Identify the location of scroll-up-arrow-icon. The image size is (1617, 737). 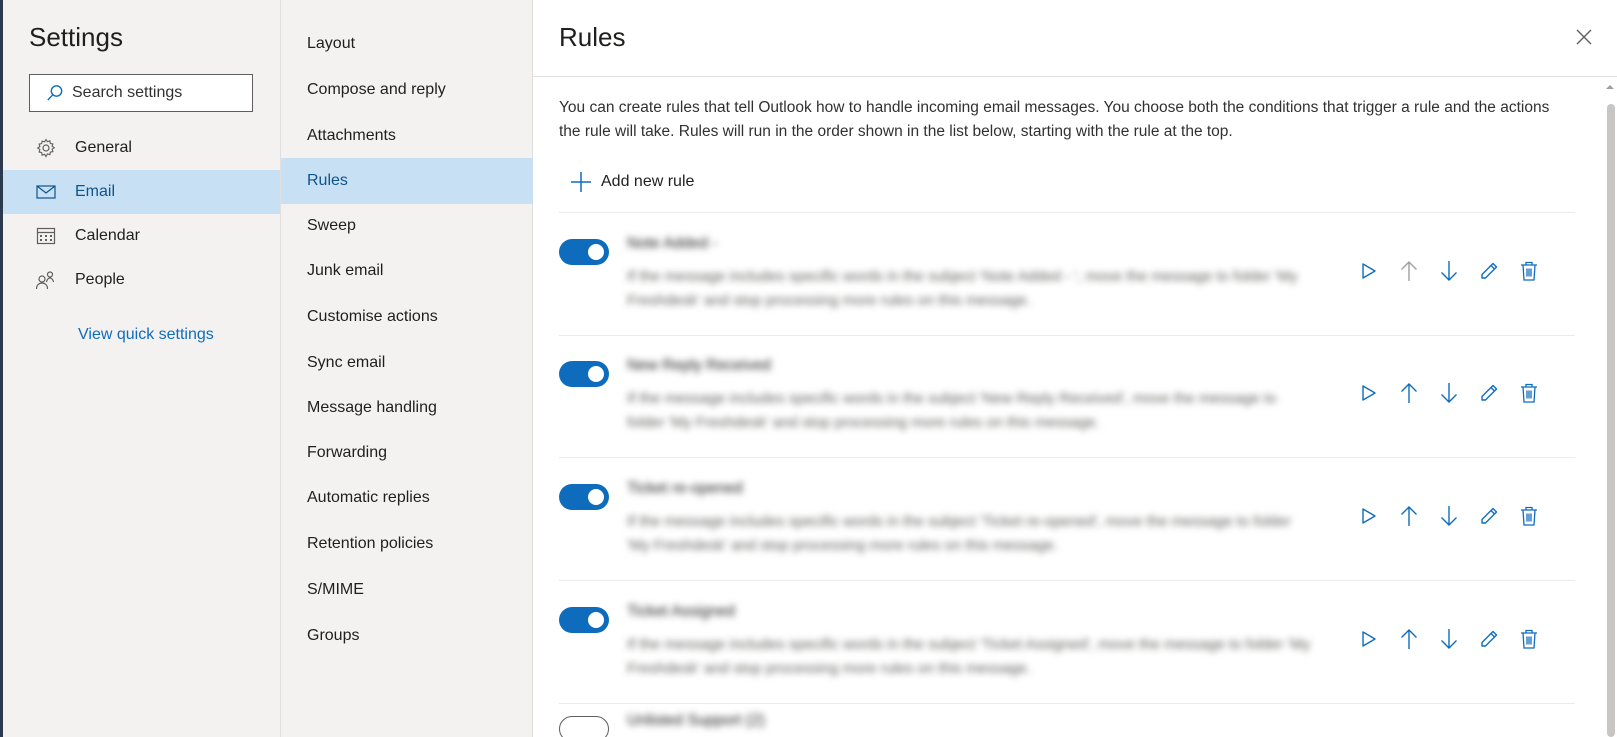
(1610, 87).